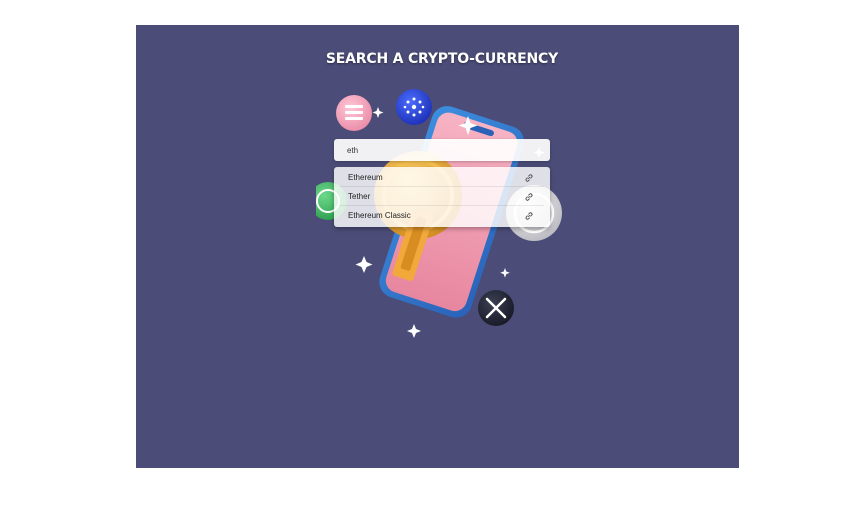 The height and width of the screenshot is (529, 854). What do you see at coordinates (442, 150) in the screenshot?
I see `search-input` at bounding box center [442, 150].